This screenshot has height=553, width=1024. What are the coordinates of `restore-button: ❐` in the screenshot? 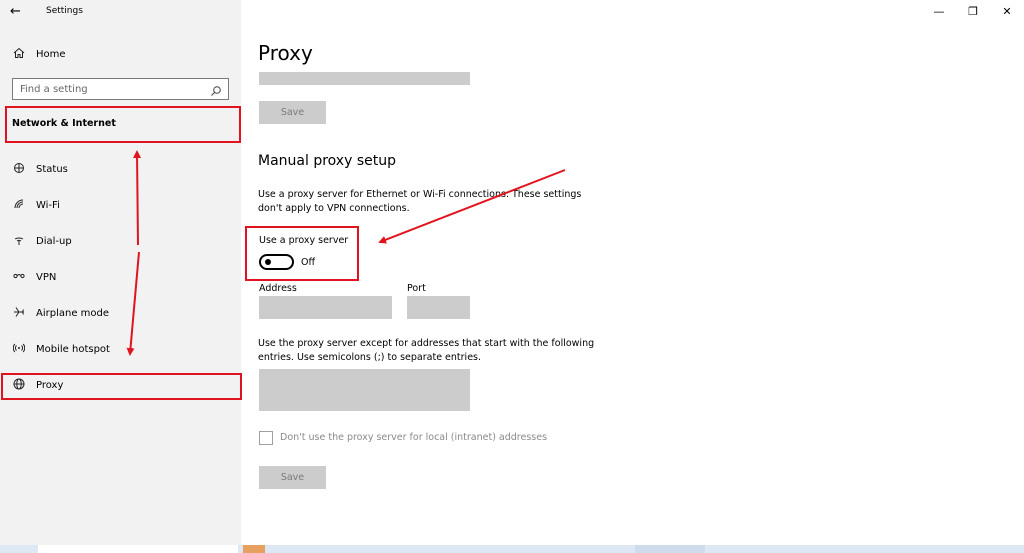 It's located at (973, 12).